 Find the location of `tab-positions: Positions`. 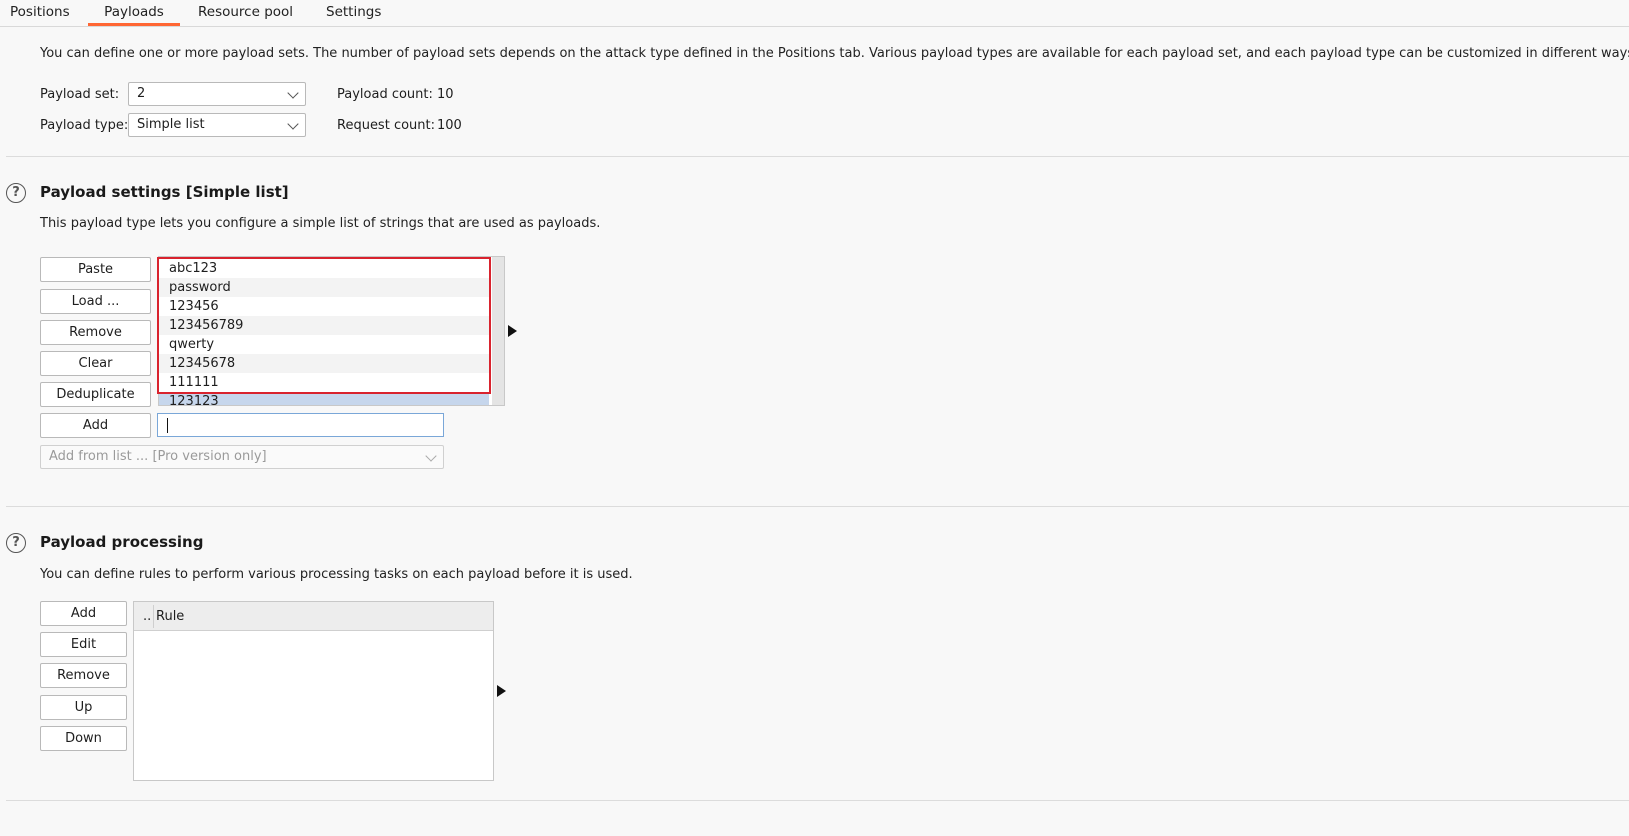

tab-positions: Positions is located at coordinates (40, 12).